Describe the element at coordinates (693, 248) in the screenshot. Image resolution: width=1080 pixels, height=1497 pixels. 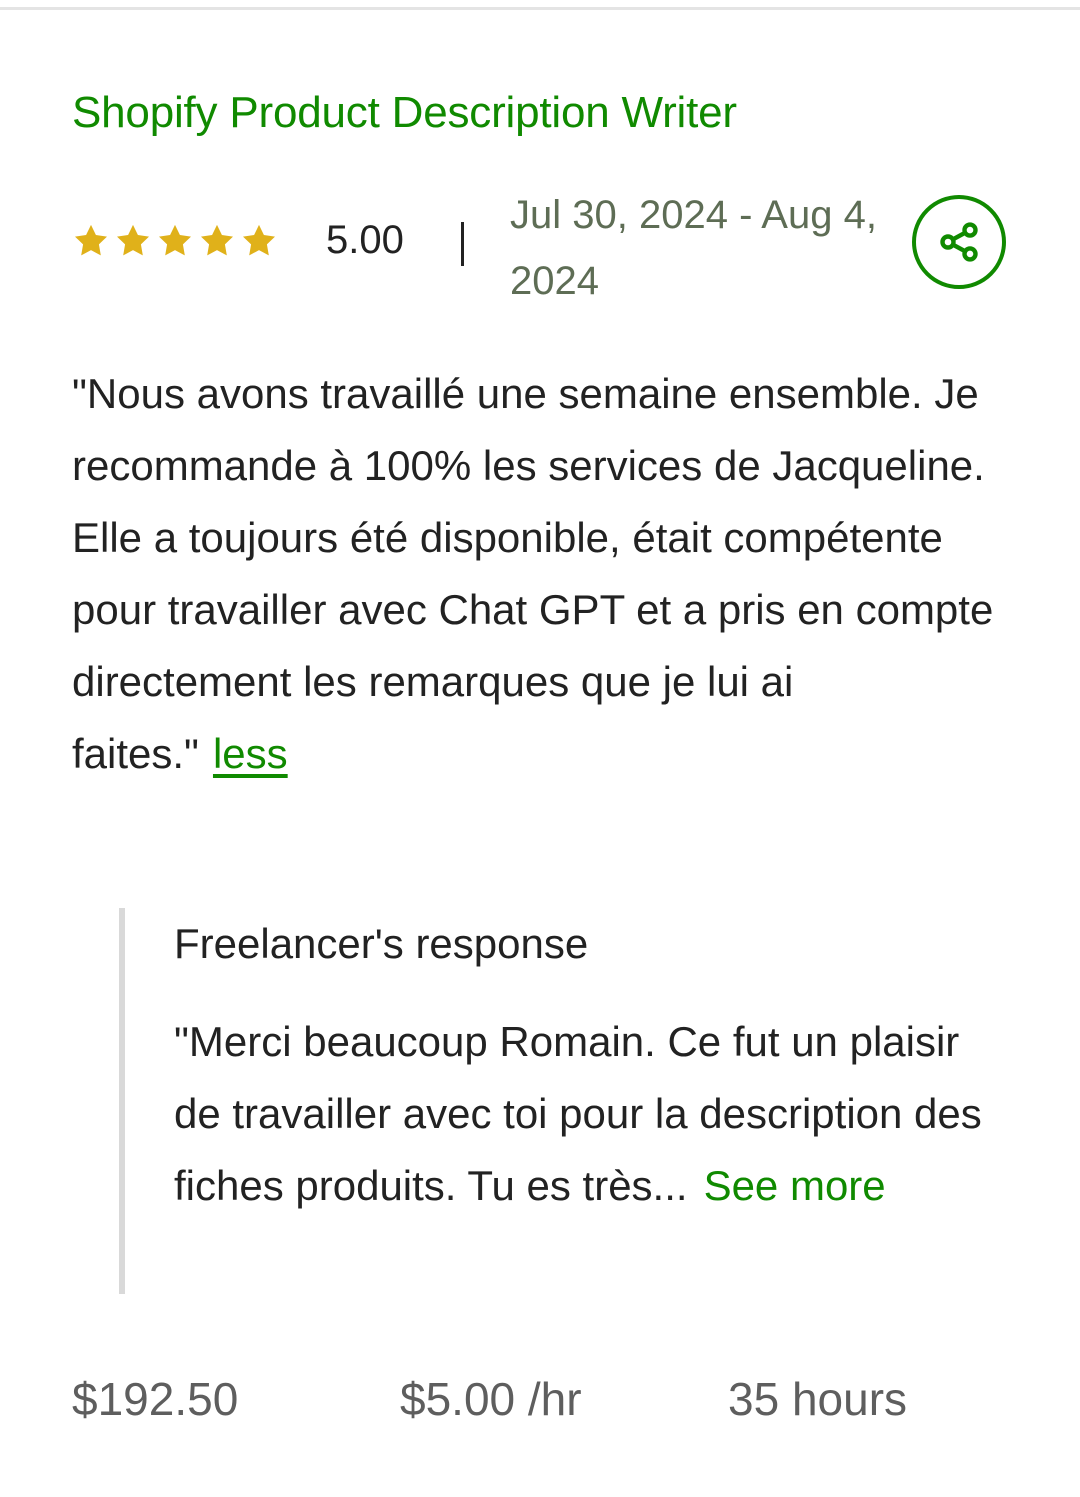
I see `contract-date-range: Jul 30, 2024 - Aug 4, 2024` at that location.